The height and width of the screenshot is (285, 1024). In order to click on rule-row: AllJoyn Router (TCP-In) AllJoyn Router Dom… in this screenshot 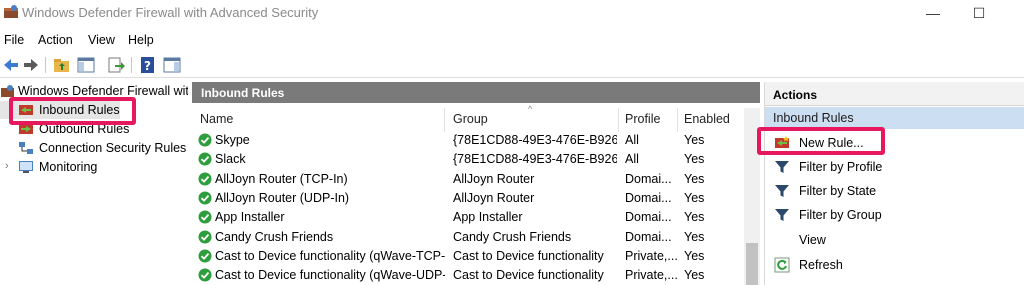, I will do `click(468, 179)`.